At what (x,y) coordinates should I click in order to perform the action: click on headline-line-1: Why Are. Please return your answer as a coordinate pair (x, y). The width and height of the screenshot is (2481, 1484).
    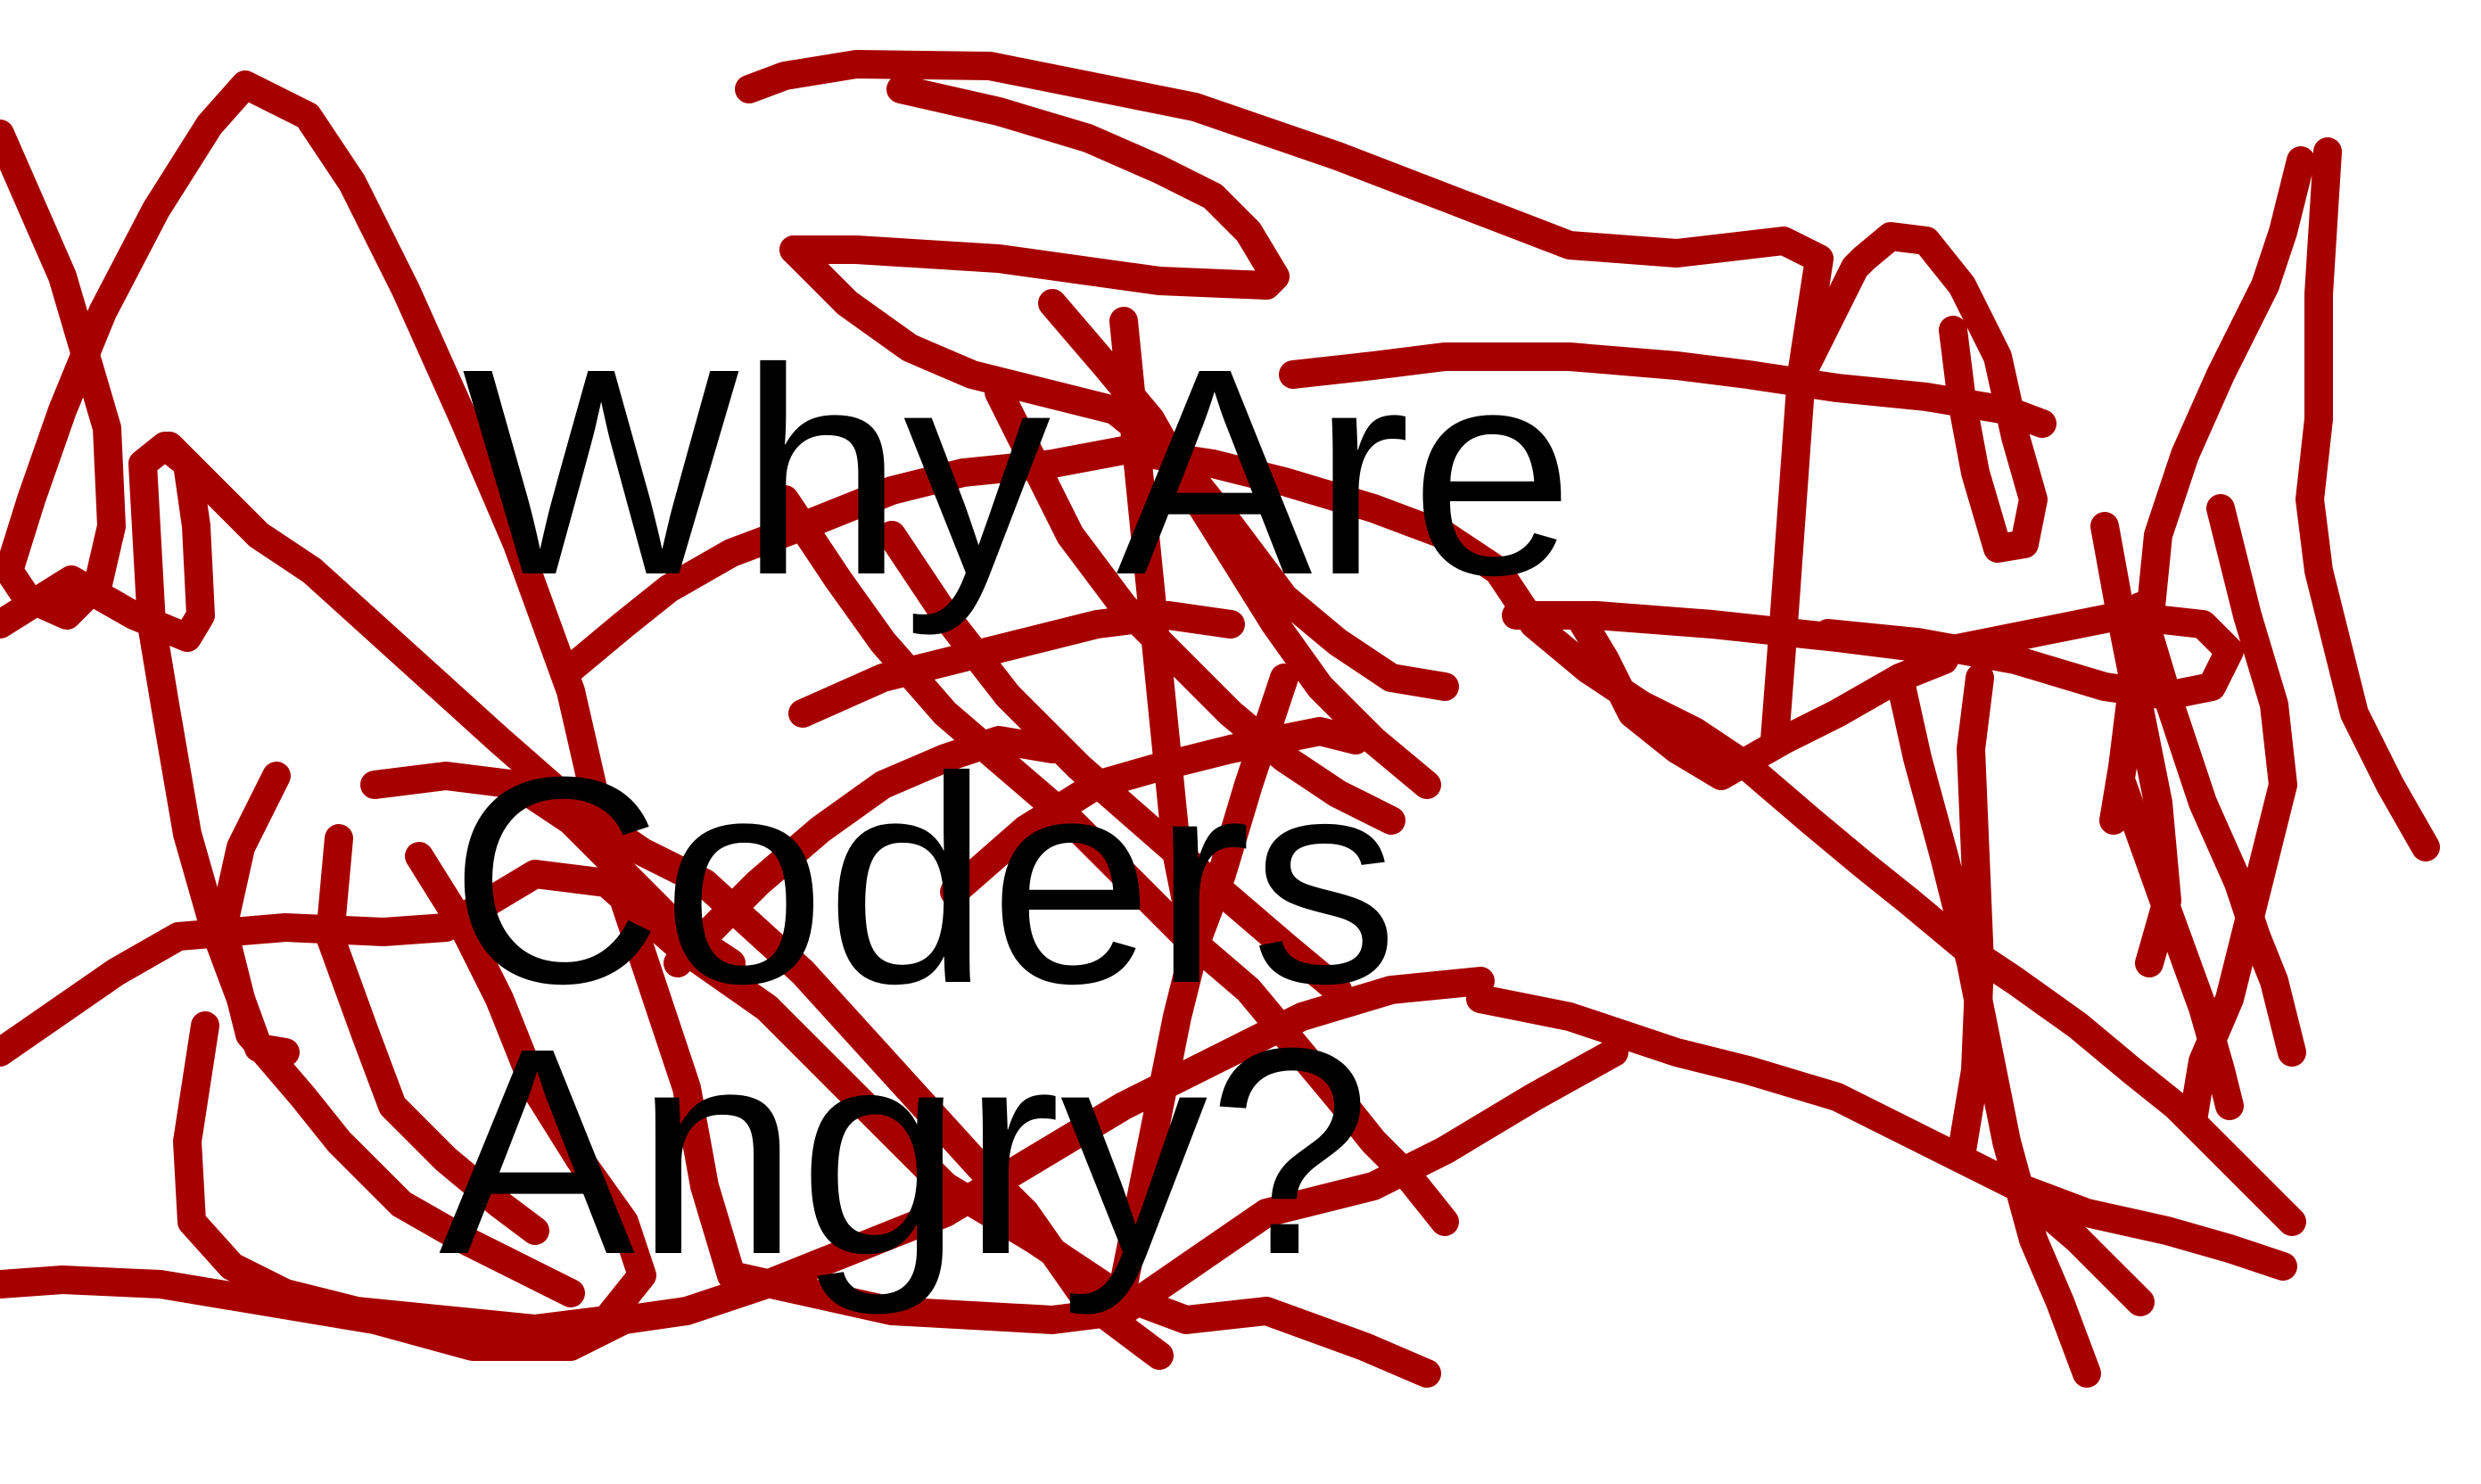
    Looking at the image, I should click on (1019, 472).